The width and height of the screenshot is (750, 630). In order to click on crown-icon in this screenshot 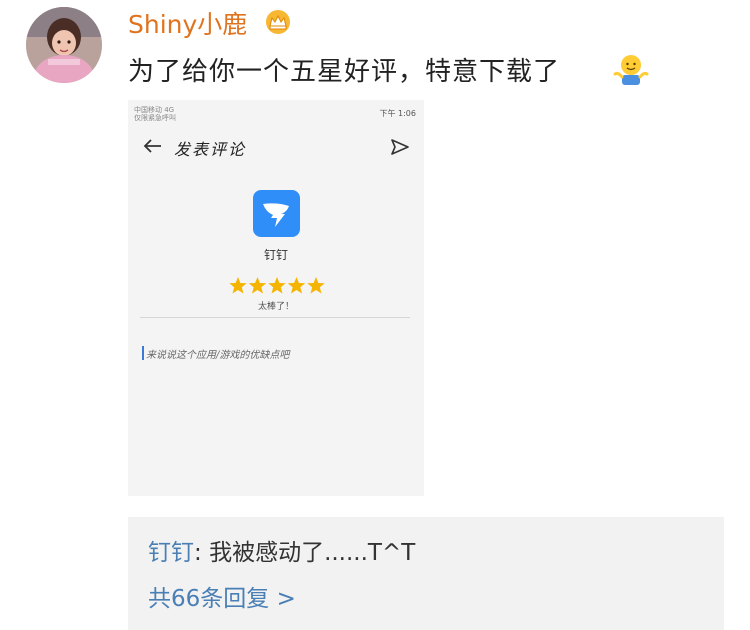, I will do `click(278, 22)`.